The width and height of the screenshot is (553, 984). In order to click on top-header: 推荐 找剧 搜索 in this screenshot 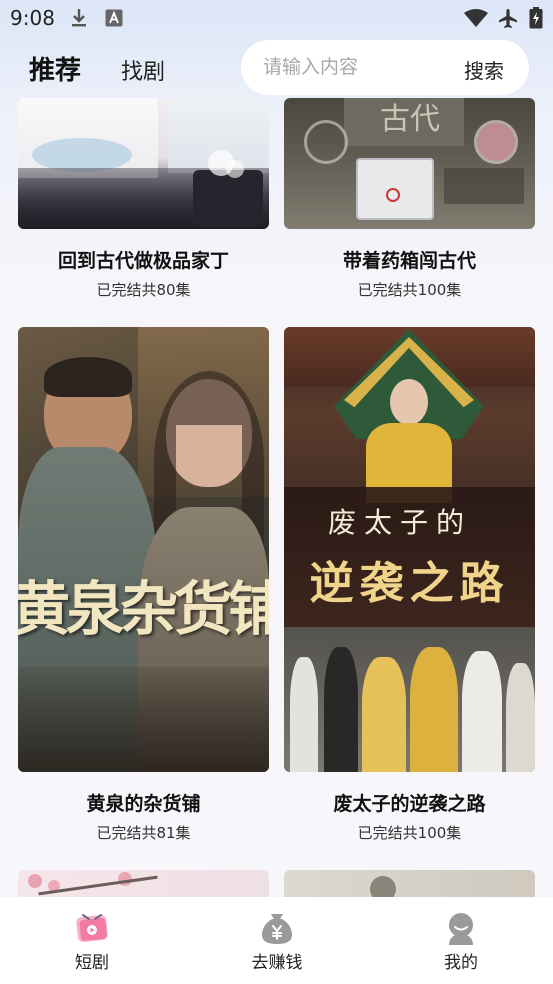, I will do `click(276, 68)`.